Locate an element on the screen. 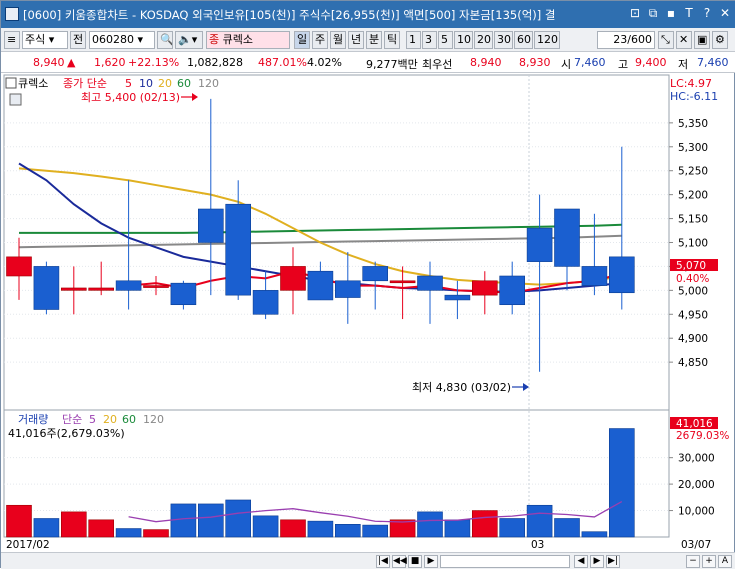  crosshair-icon: ✕ is located at coordinates (684, 40).